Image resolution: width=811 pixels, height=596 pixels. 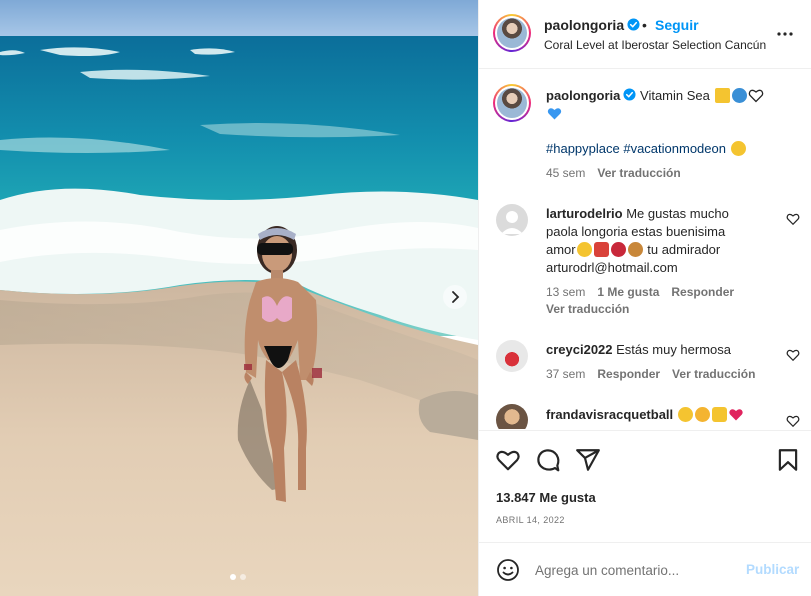 I want to click on comment-time: 37 sem, so click(x=565, y=374).